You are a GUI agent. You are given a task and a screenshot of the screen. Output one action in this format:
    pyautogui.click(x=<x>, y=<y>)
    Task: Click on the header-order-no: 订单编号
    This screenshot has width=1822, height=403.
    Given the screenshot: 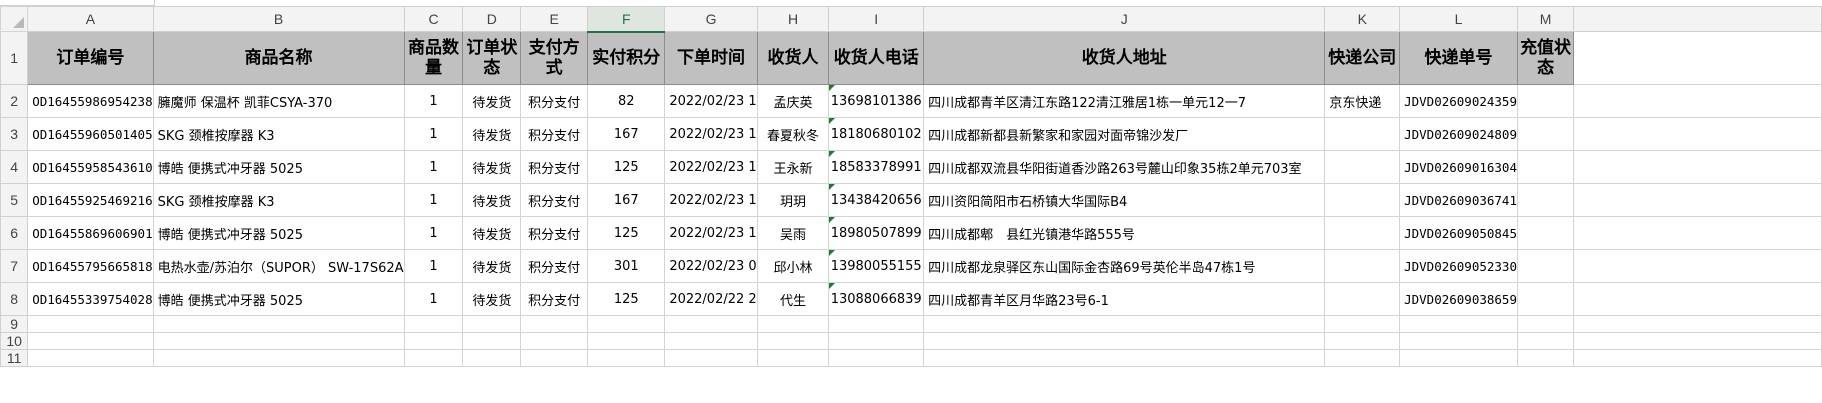 What is the action you would take?
    pyautogui.click(x=90, y=58)
    